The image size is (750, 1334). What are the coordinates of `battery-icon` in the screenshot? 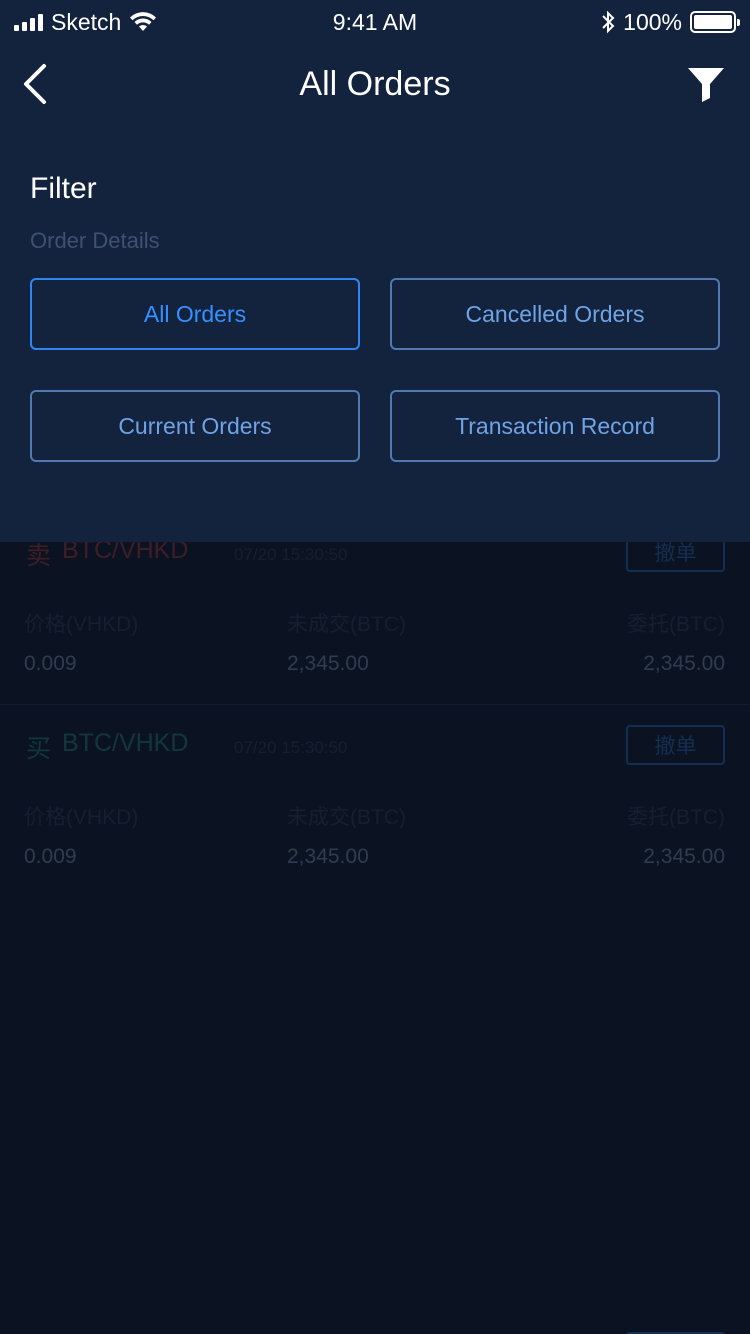 It's located at (715, 22).